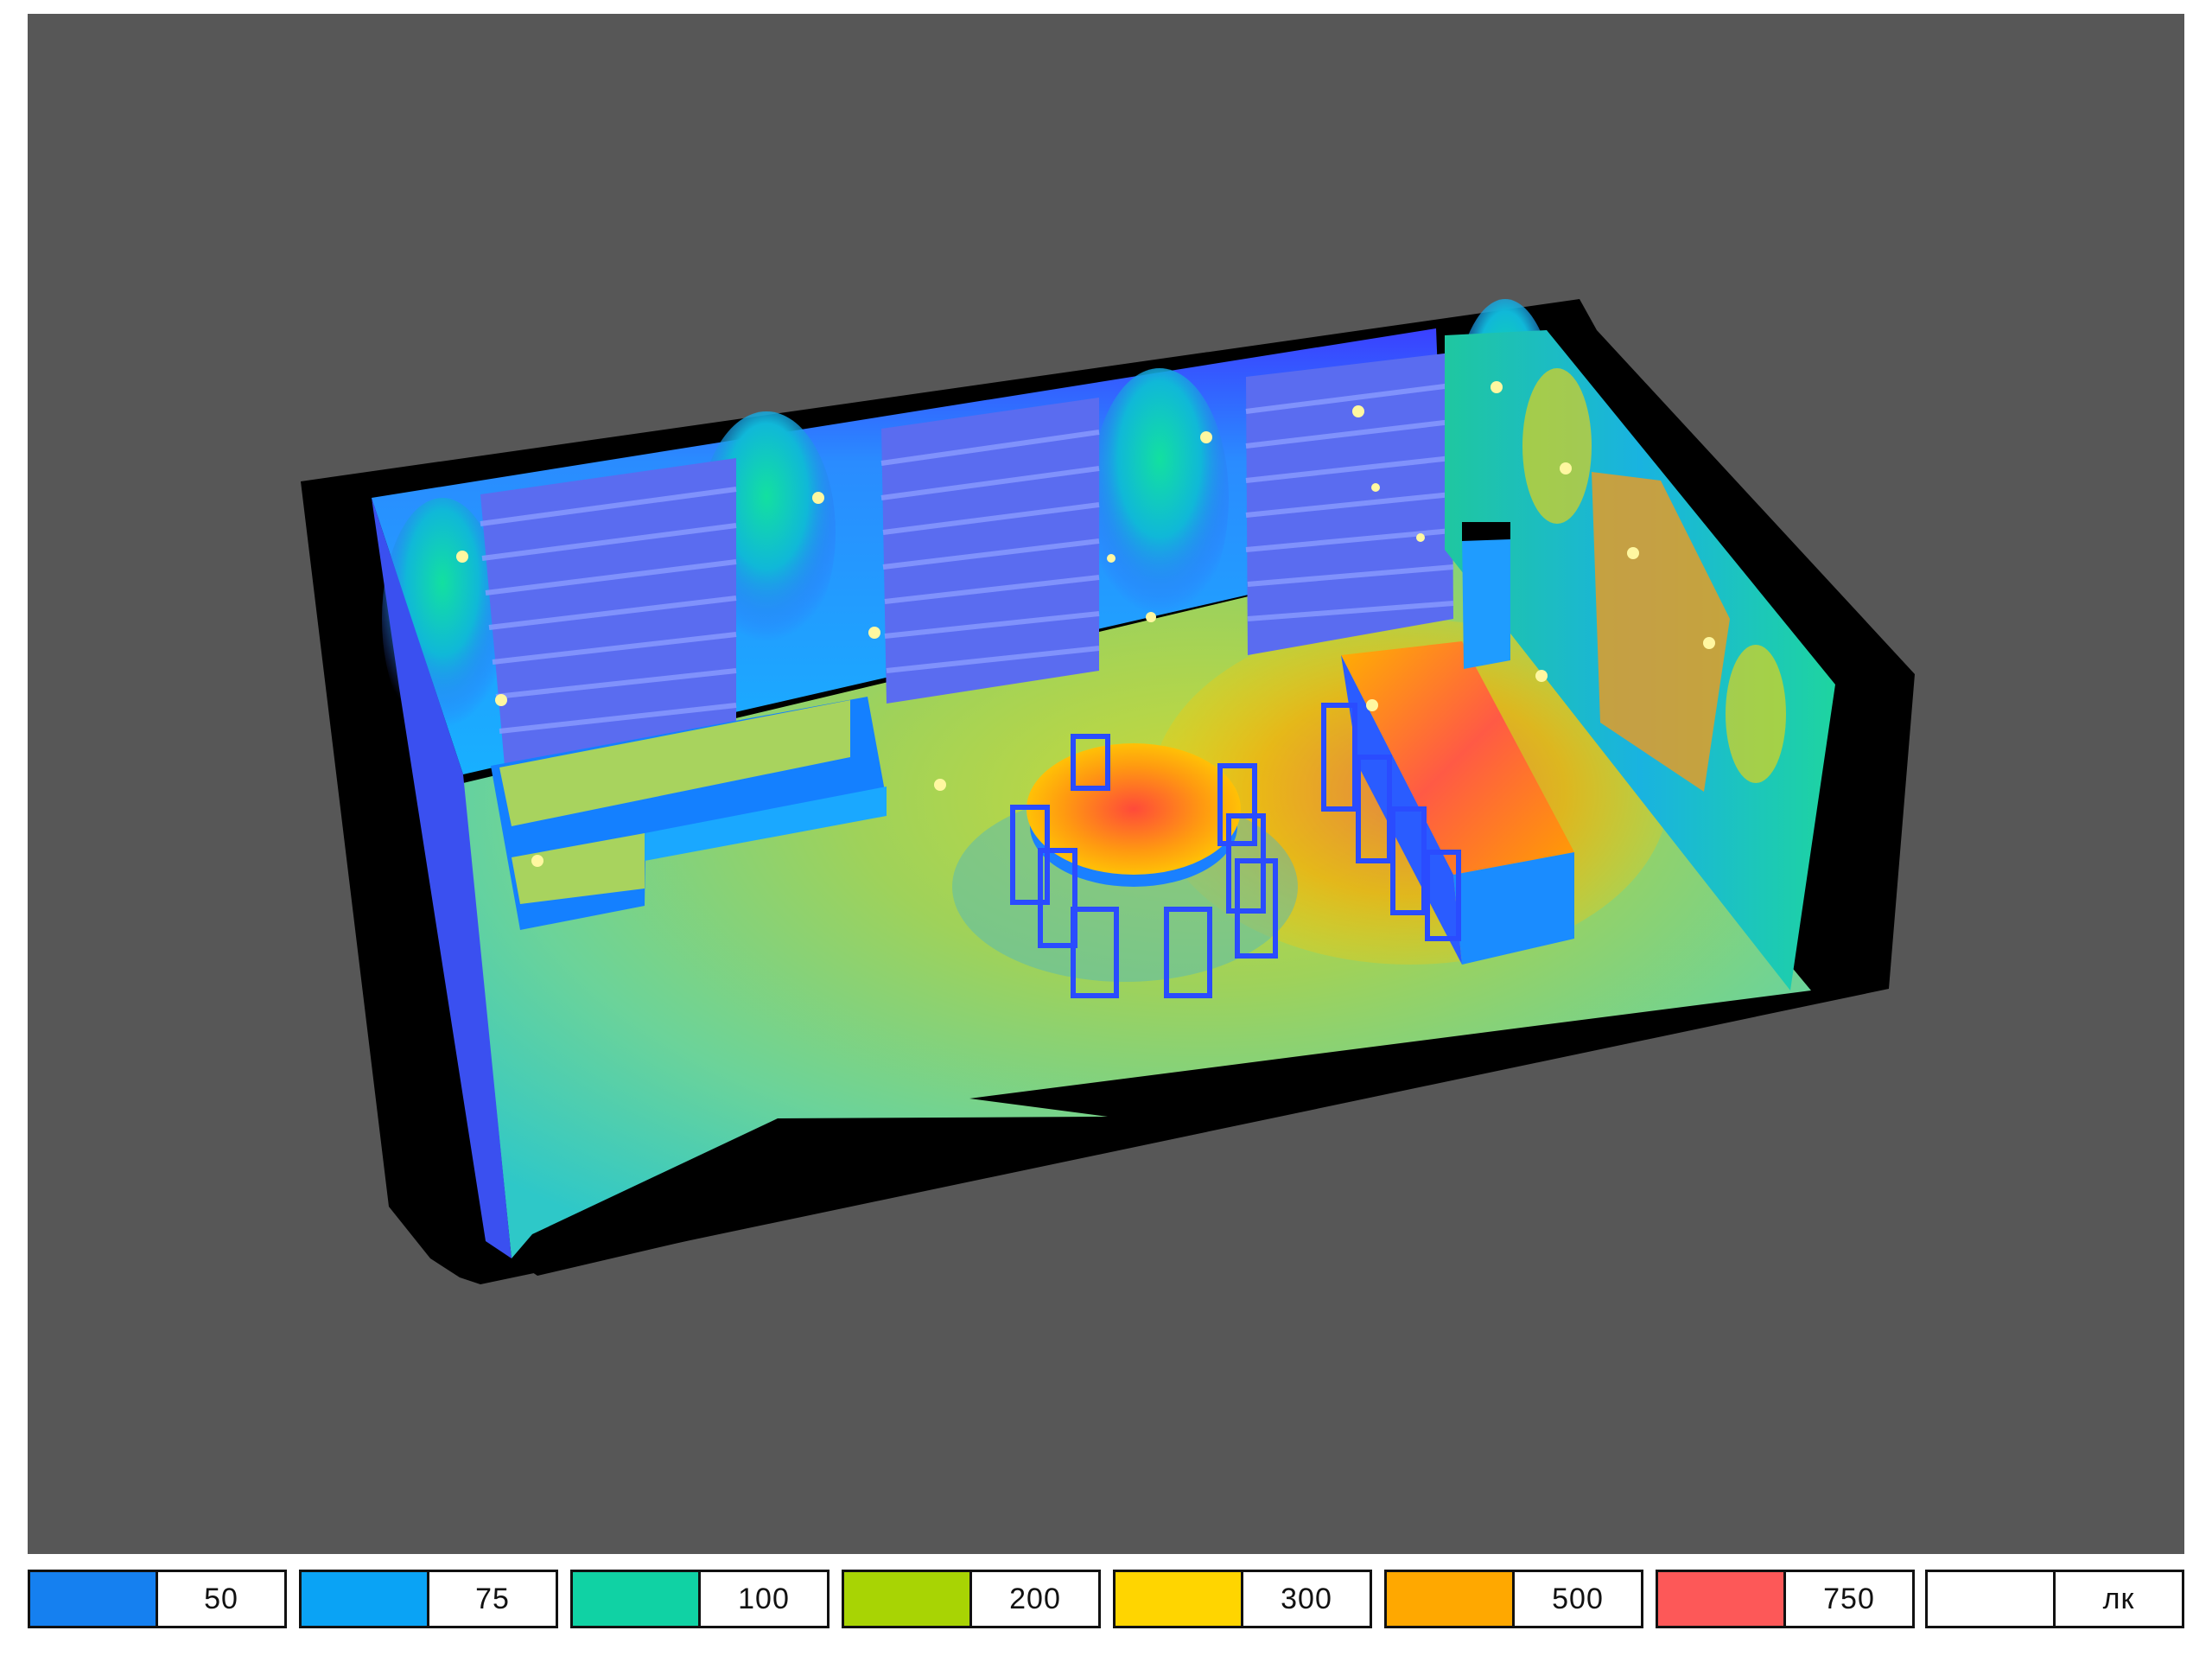 The width and height of the screenshot is (2212, 1656). Describe the element at coordinates (1306, 1598) in the screenshot. I see `legend-label: 300` at that location.